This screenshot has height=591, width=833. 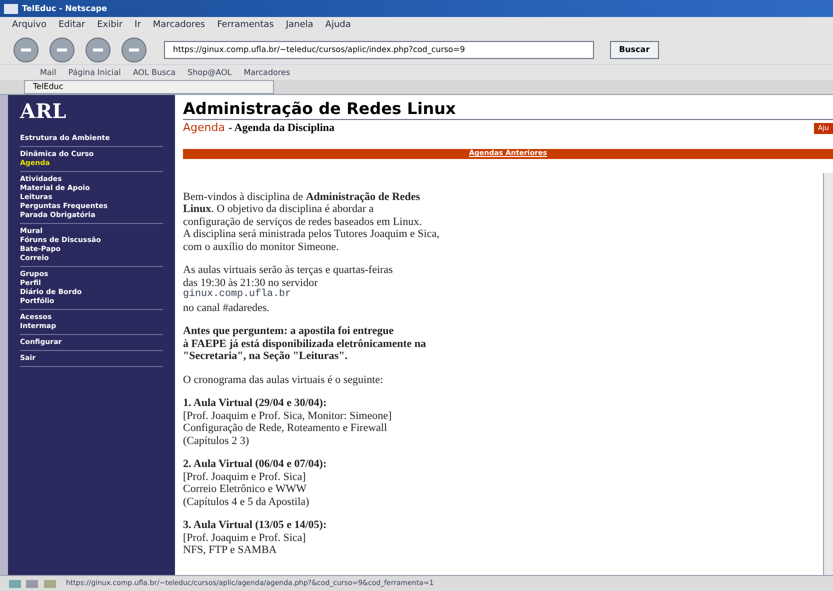 I want to click on menu-item: Marcadores, so click(x=179, y=26).